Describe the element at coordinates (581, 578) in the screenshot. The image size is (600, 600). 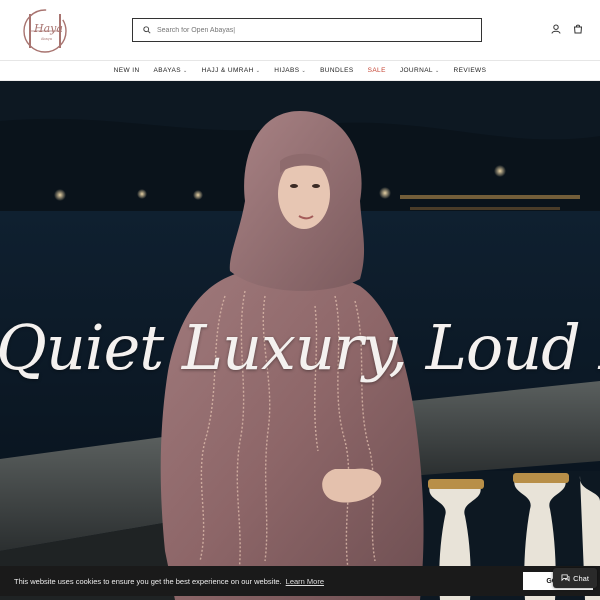
I see `chat-label: Chat` at that location.